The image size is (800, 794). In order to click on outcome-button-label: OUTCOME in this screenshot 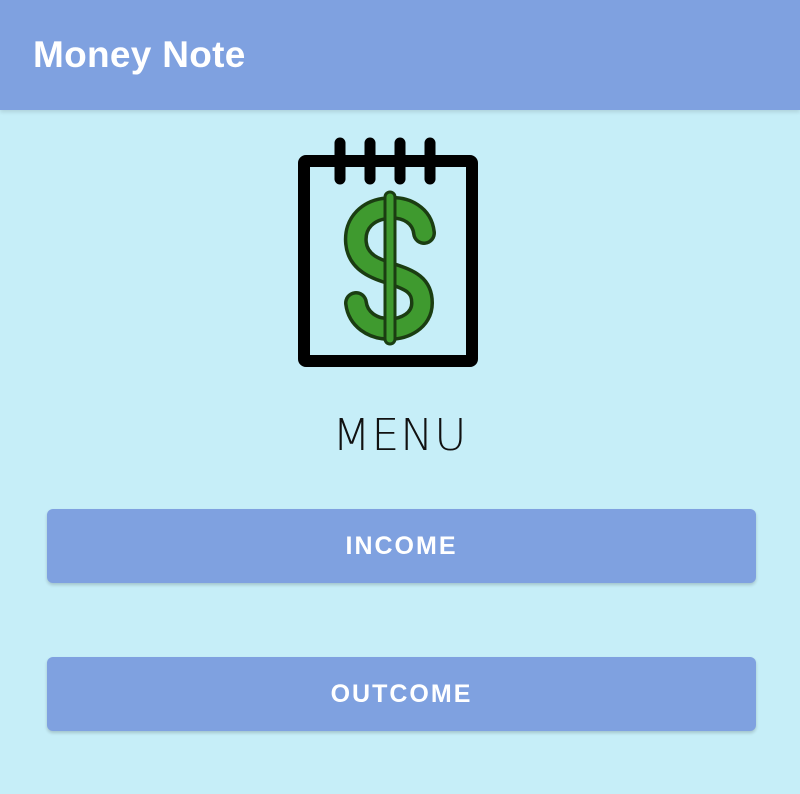, I will do `click(401, 693)`.